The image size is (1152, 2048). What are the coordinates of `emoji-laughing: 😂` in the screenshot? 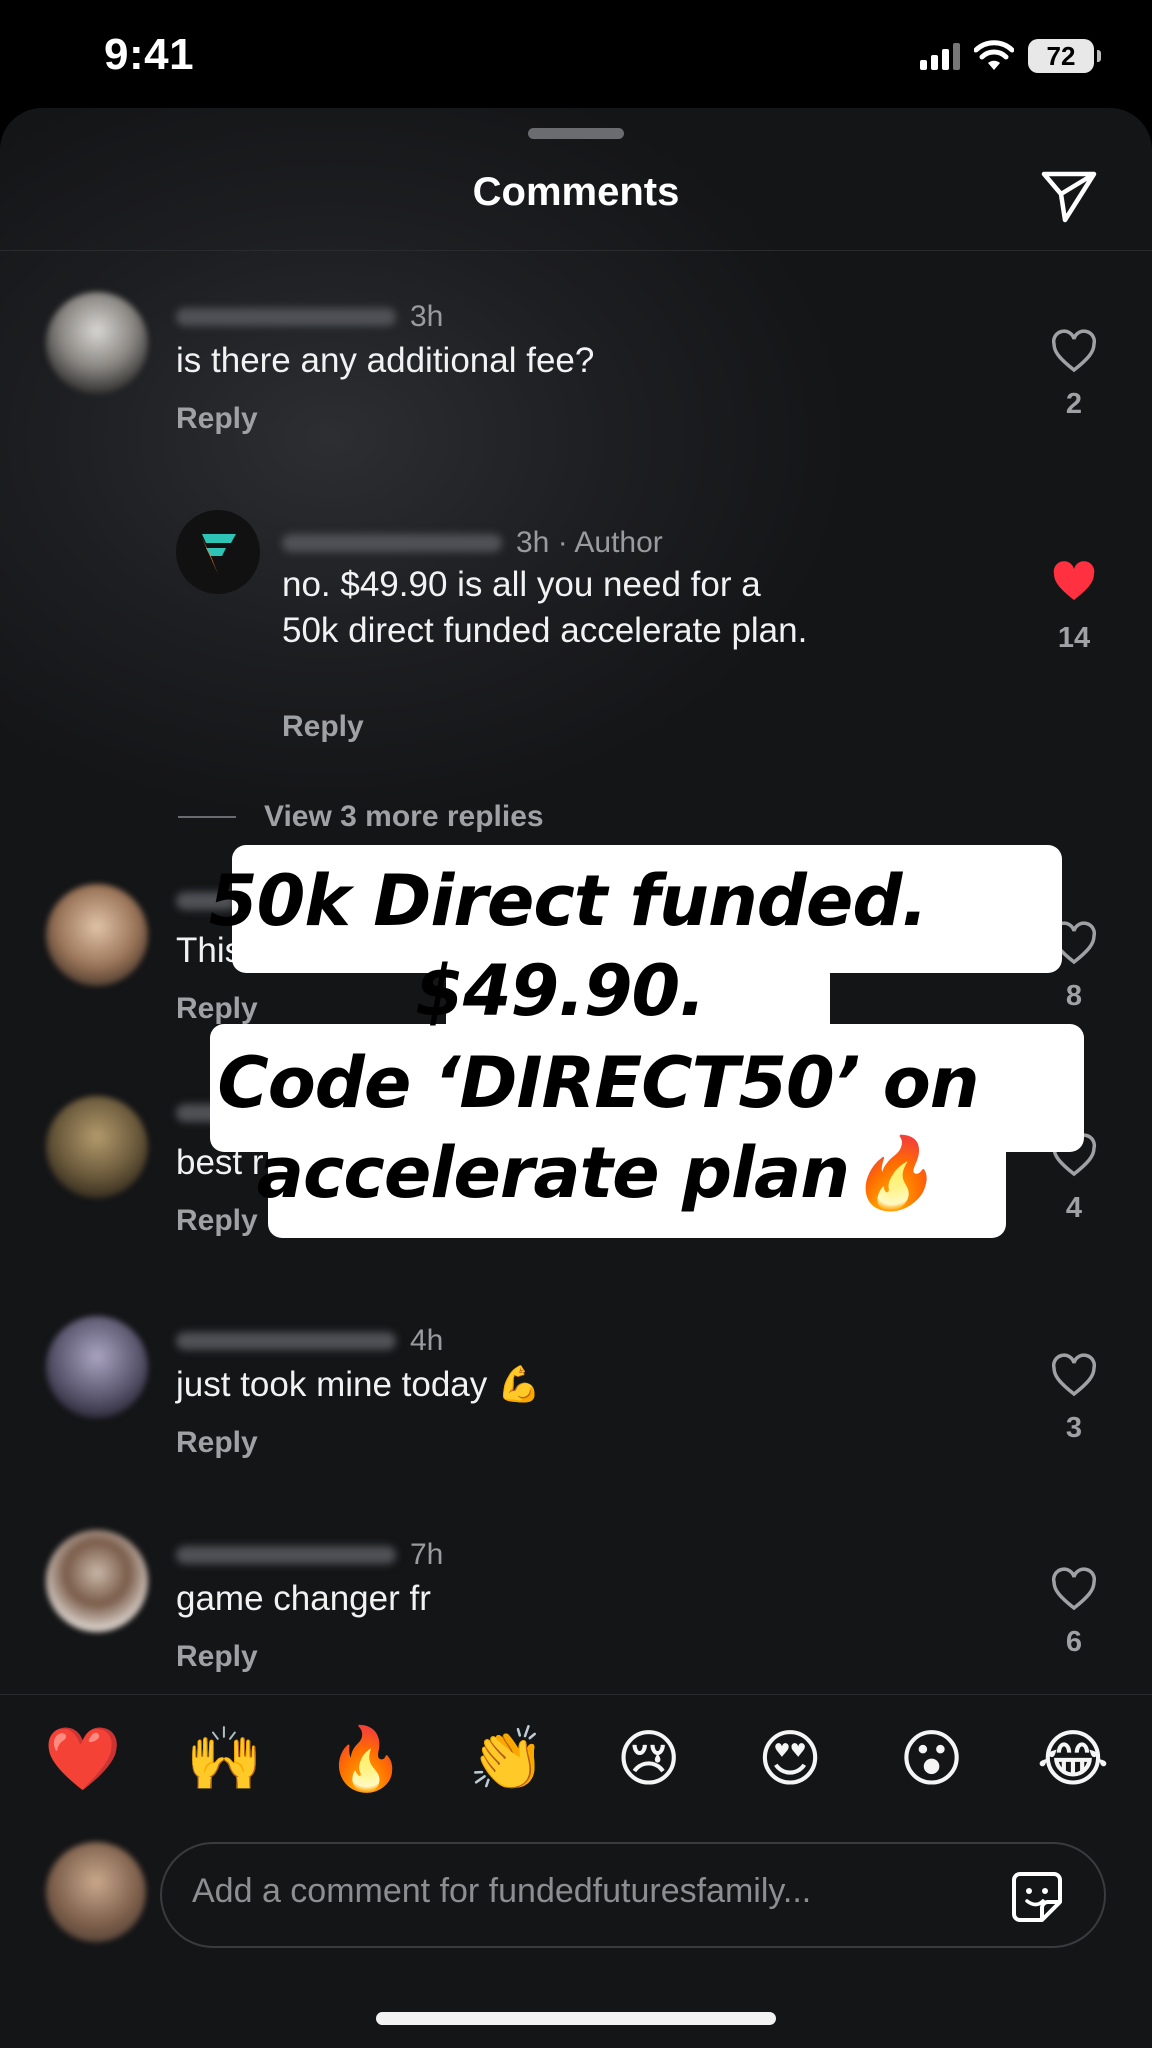 It's located at (1073, 1760).